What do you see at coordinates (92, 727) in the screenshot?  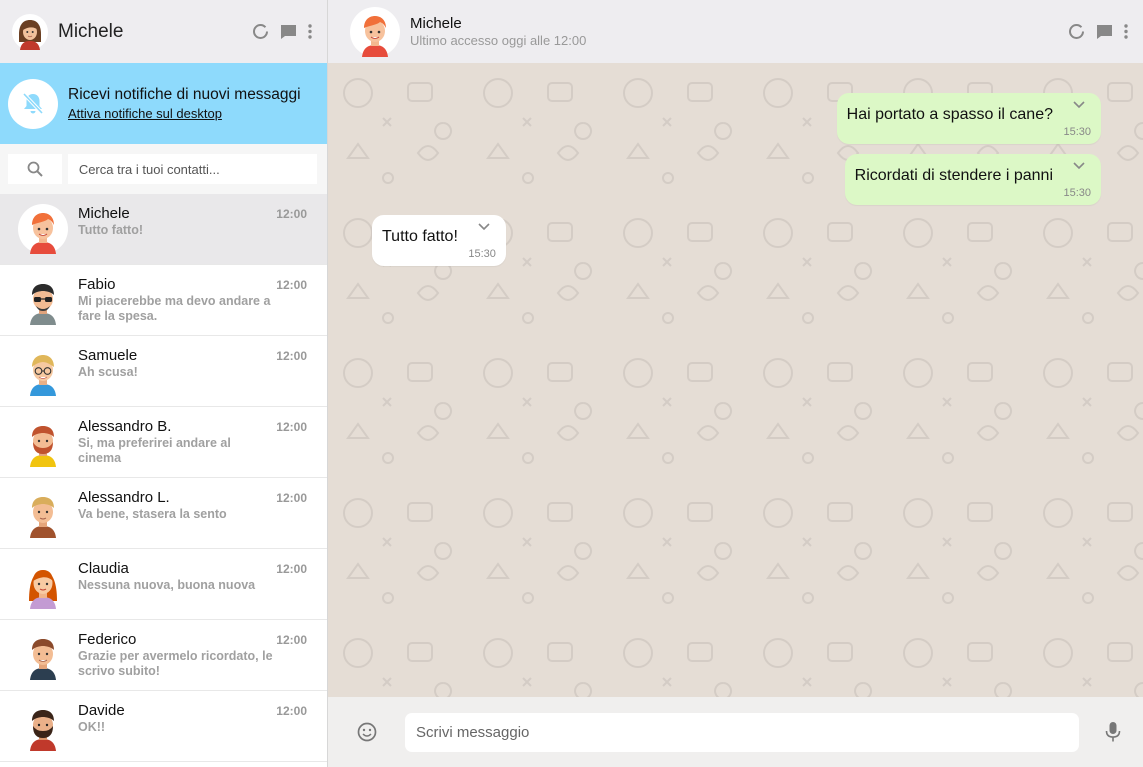 I see `contact-last-message: OK!!` at bounding box center [92, 727].